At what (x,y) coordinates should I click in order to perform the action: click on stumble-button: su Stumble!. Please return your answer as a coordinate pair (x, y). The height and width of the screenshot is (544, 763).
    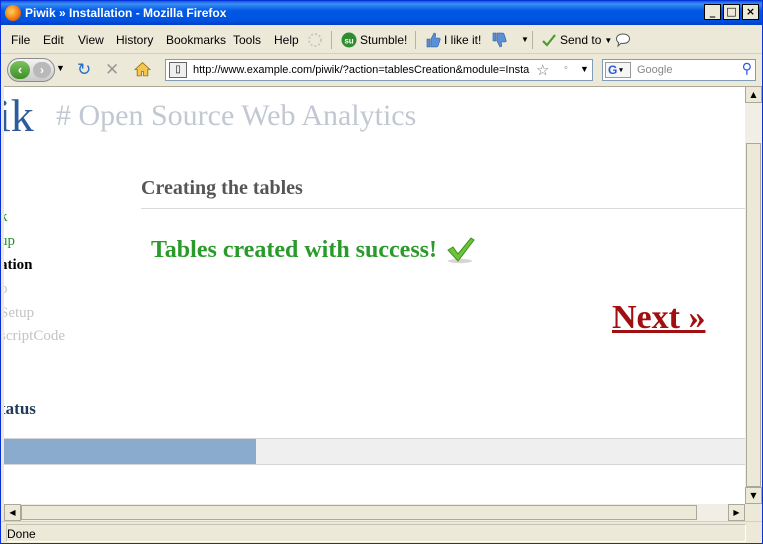
    Looking at the image, I should click on (374, 40).